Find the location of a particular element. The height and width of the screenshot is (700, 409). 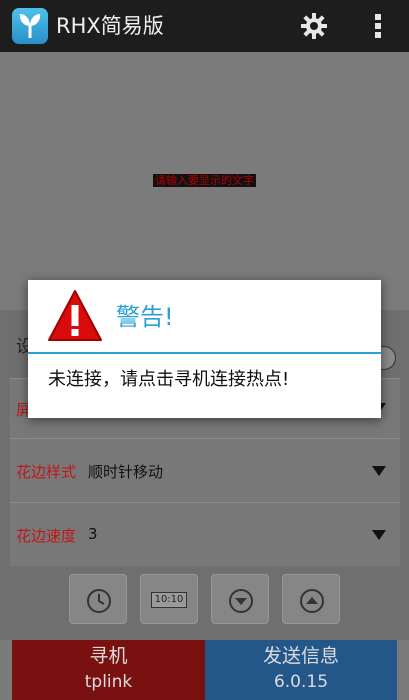

border-style-label: 花边样式 is located at coordinates (46, 472).